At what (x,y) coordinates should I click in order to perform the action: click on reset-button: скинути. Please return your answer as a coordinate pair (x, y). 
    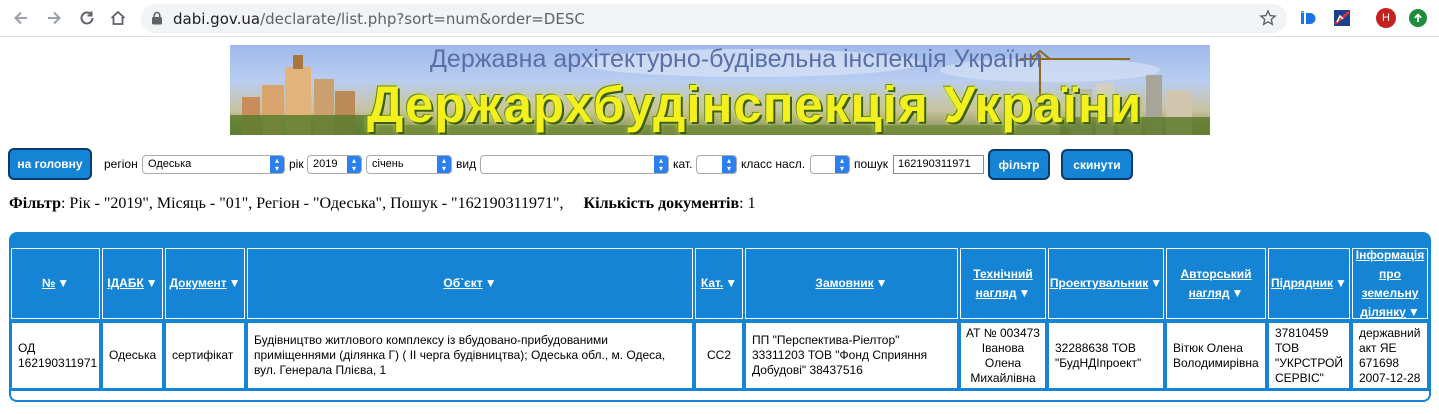
    Looking at the image, I should click on (1097, 164).